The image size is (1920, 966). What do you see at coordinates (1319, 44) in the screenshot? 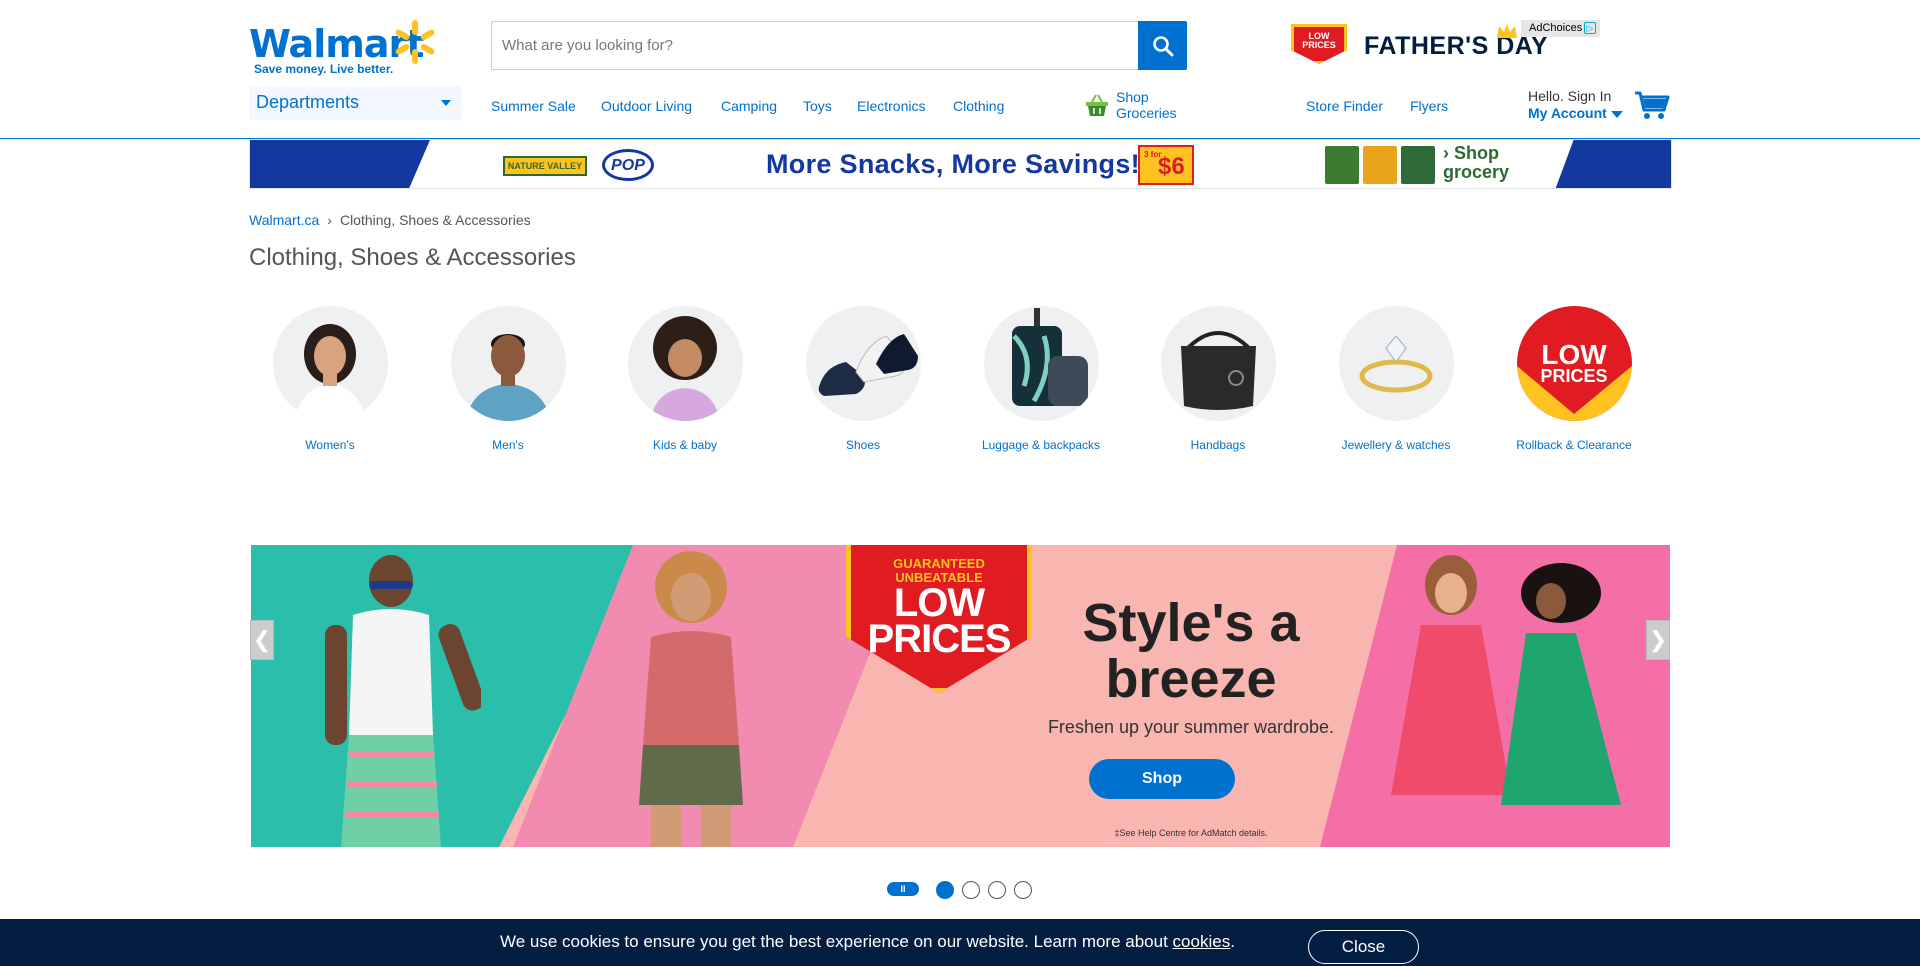
I see `low-prices-badge: LOW PRICES` at bounding box center [1319, 44].